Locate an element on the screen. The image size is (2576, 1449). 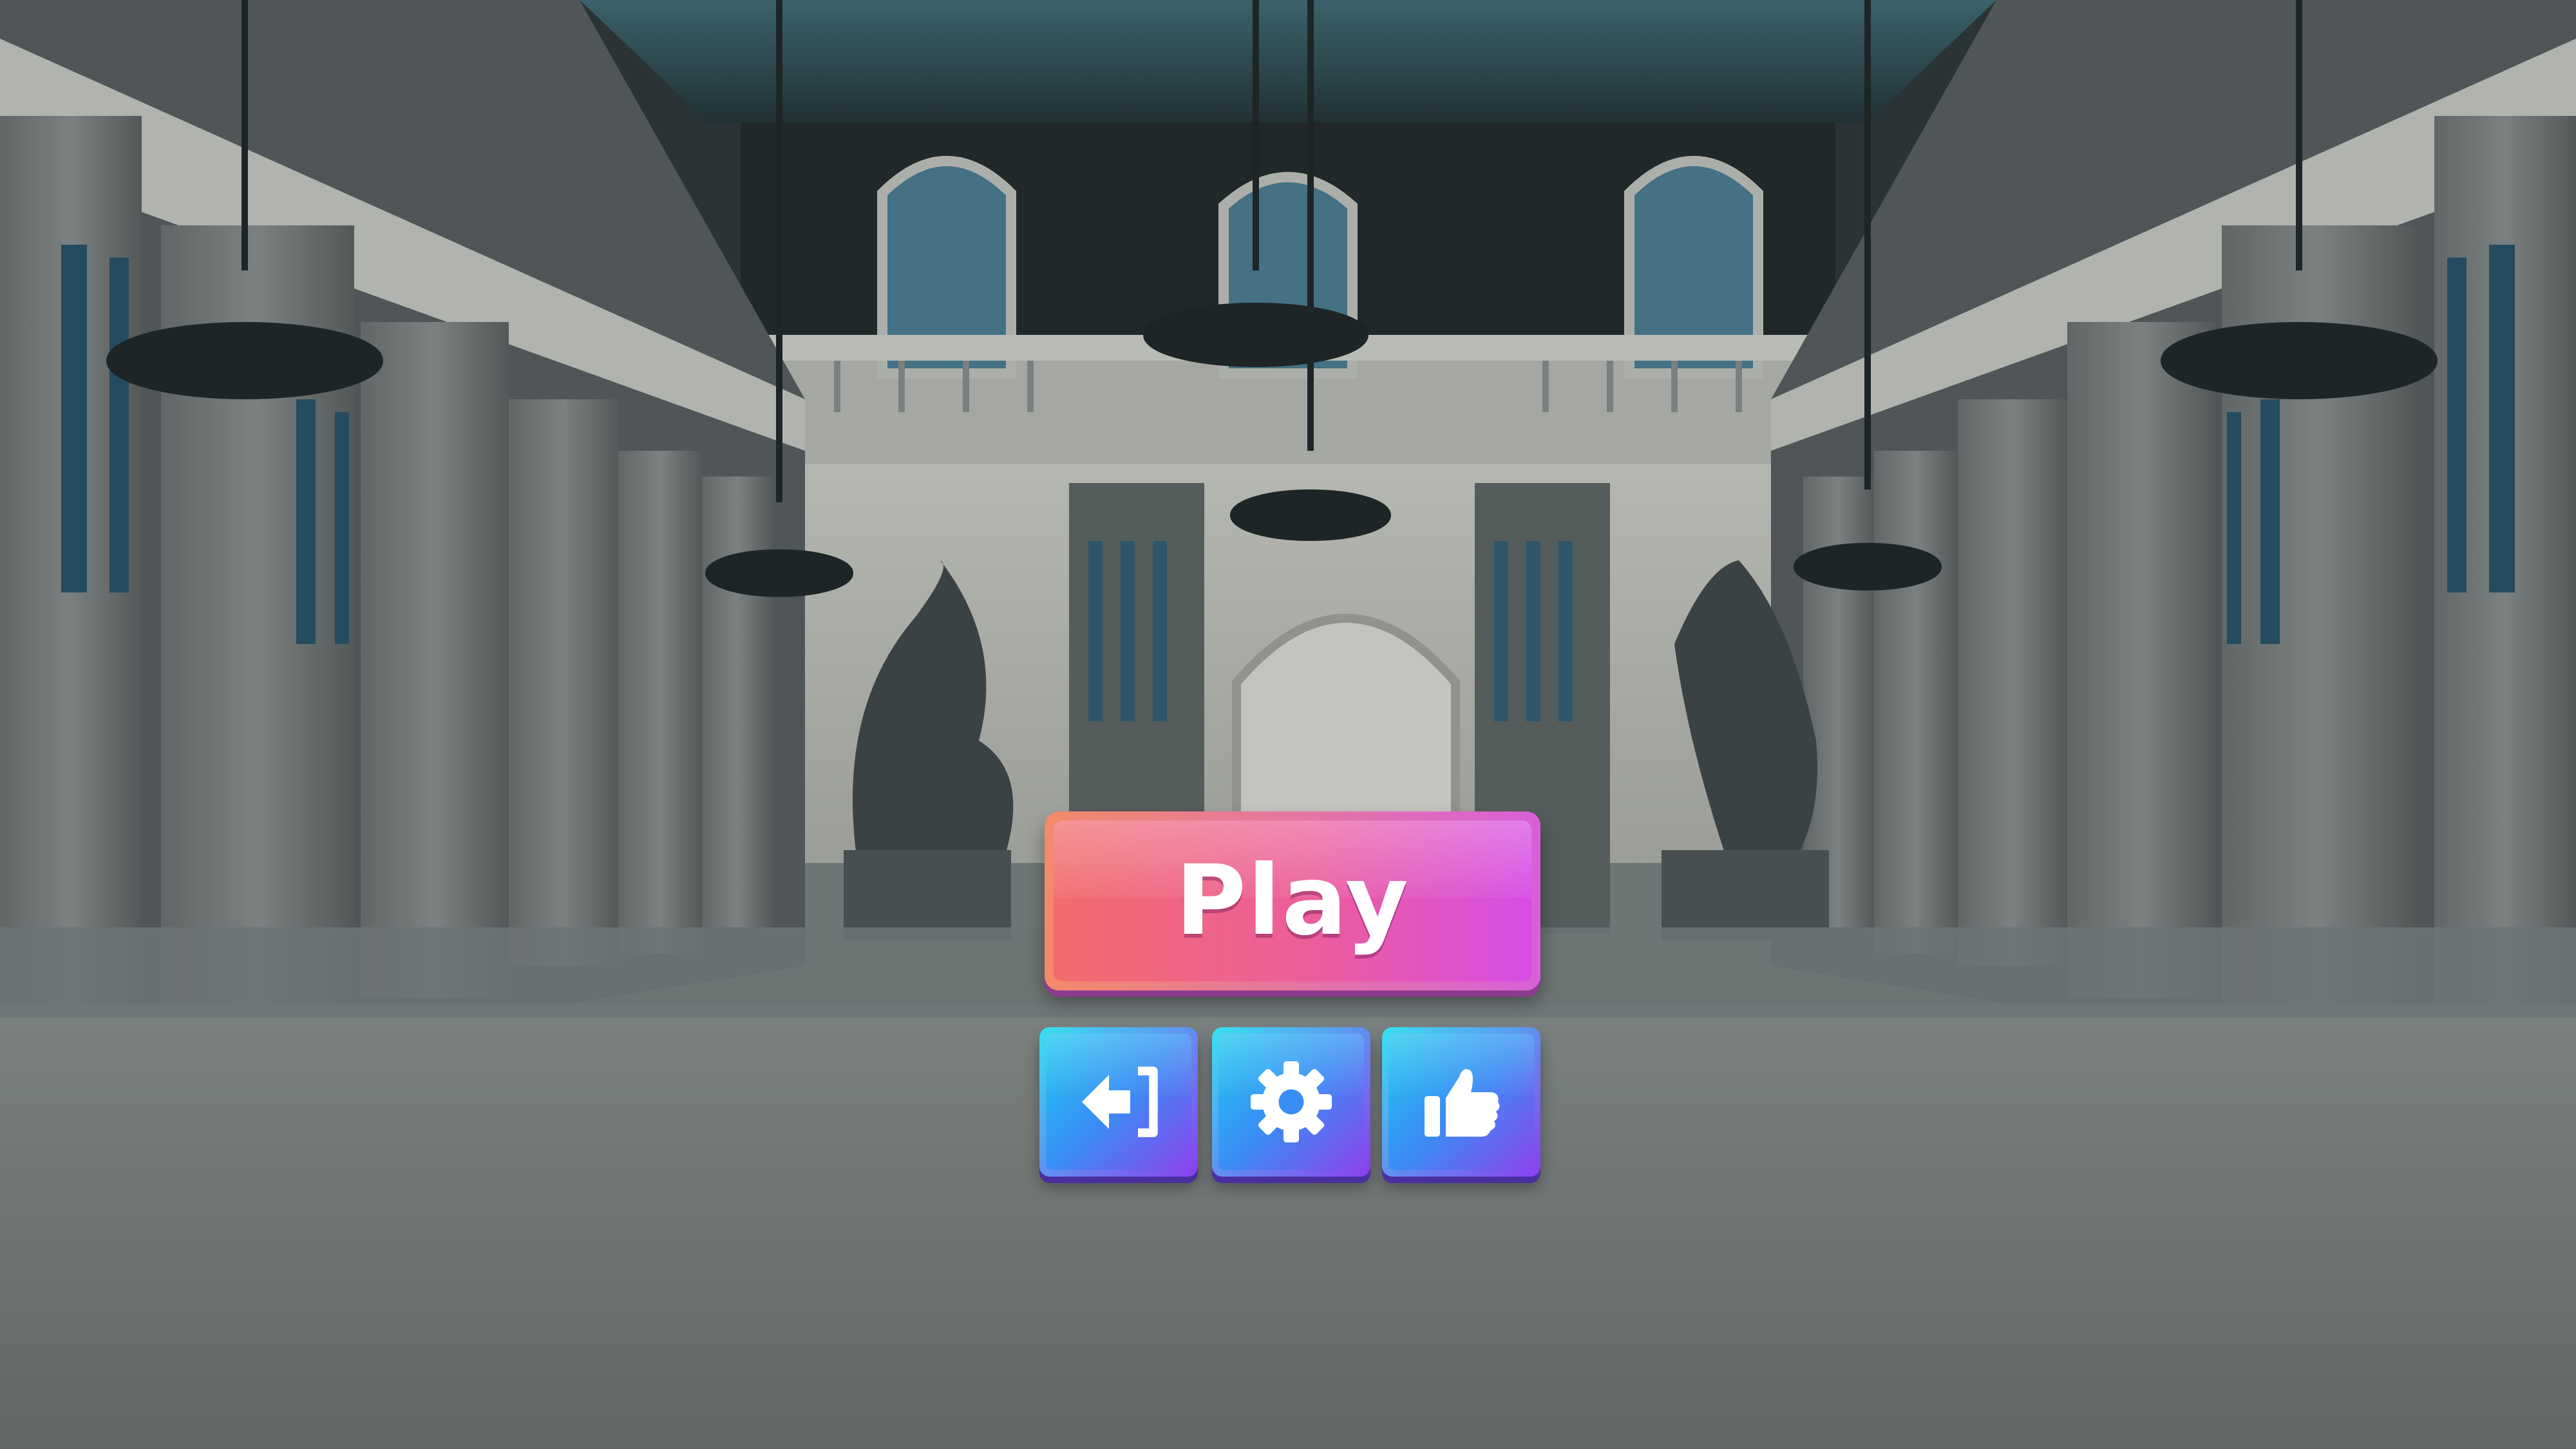
play-button: Play is located at coordinates (1292, 901).